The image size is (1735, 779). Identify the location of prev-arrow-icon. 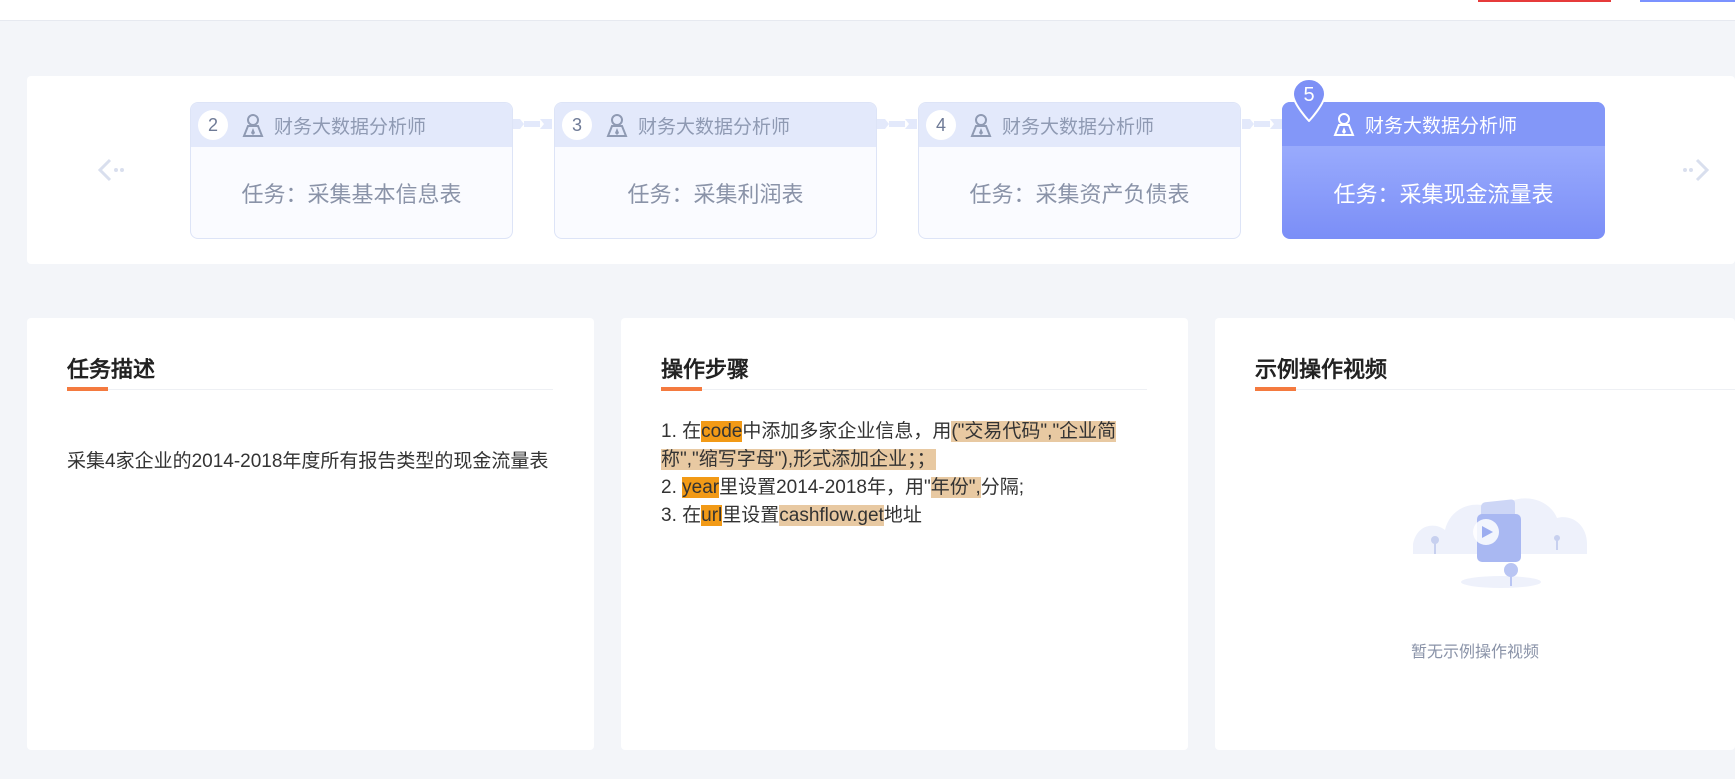
(109, 170).